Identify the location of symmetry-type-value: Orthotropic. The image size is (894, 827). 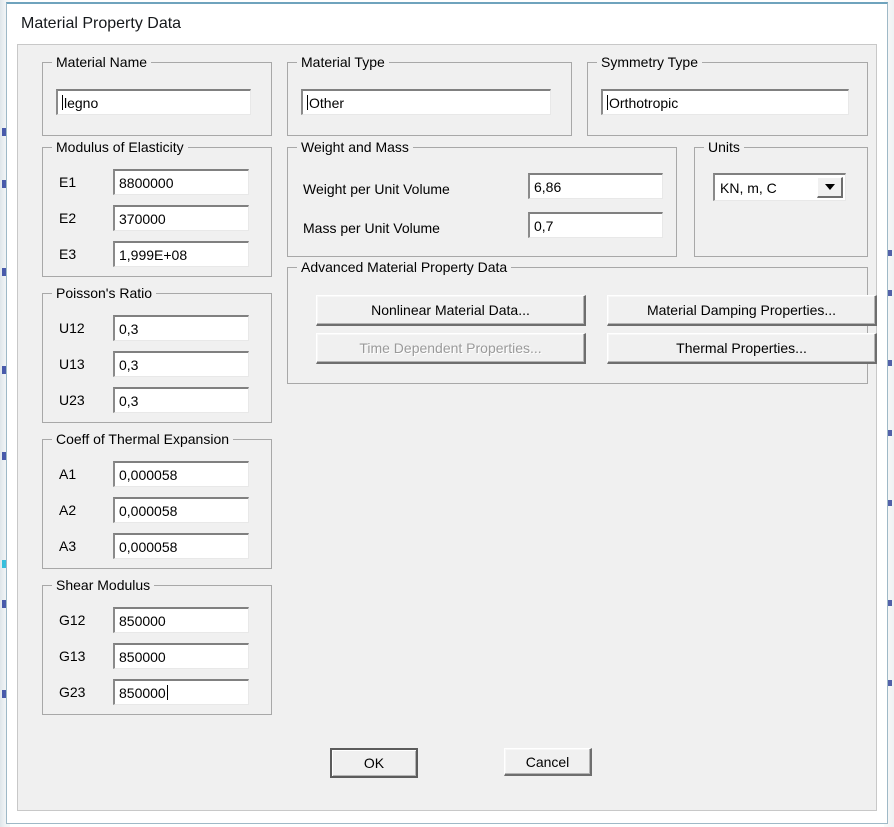
(644, 102).